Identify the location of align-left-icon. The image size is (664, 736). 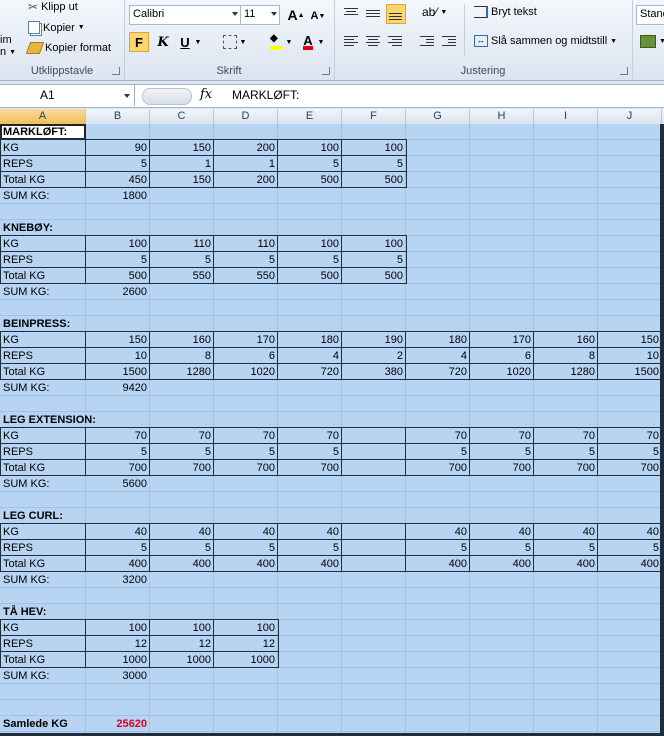
(351, 42).